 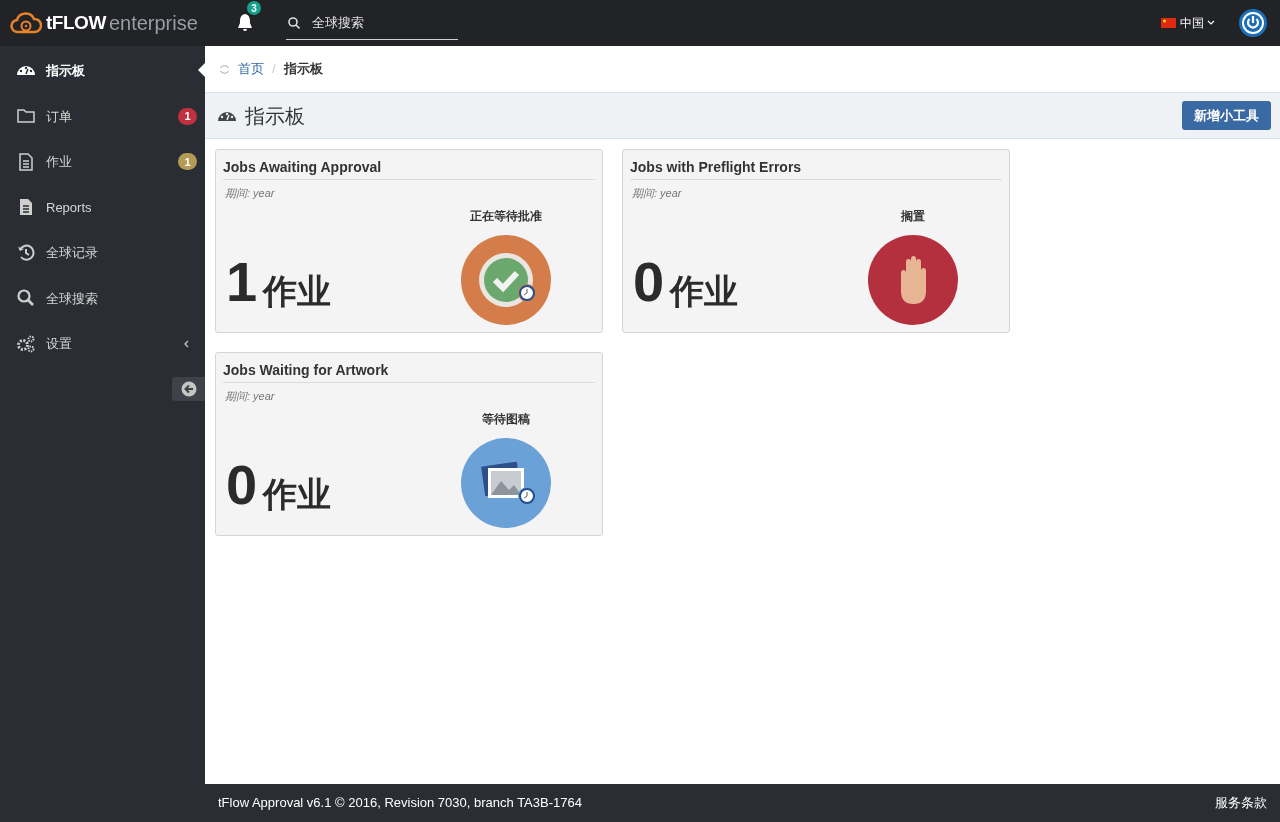 What do you see at coordinates (201, 70) in the screenshot?
I see `selection-pointer` at bounding box center [201, 70].